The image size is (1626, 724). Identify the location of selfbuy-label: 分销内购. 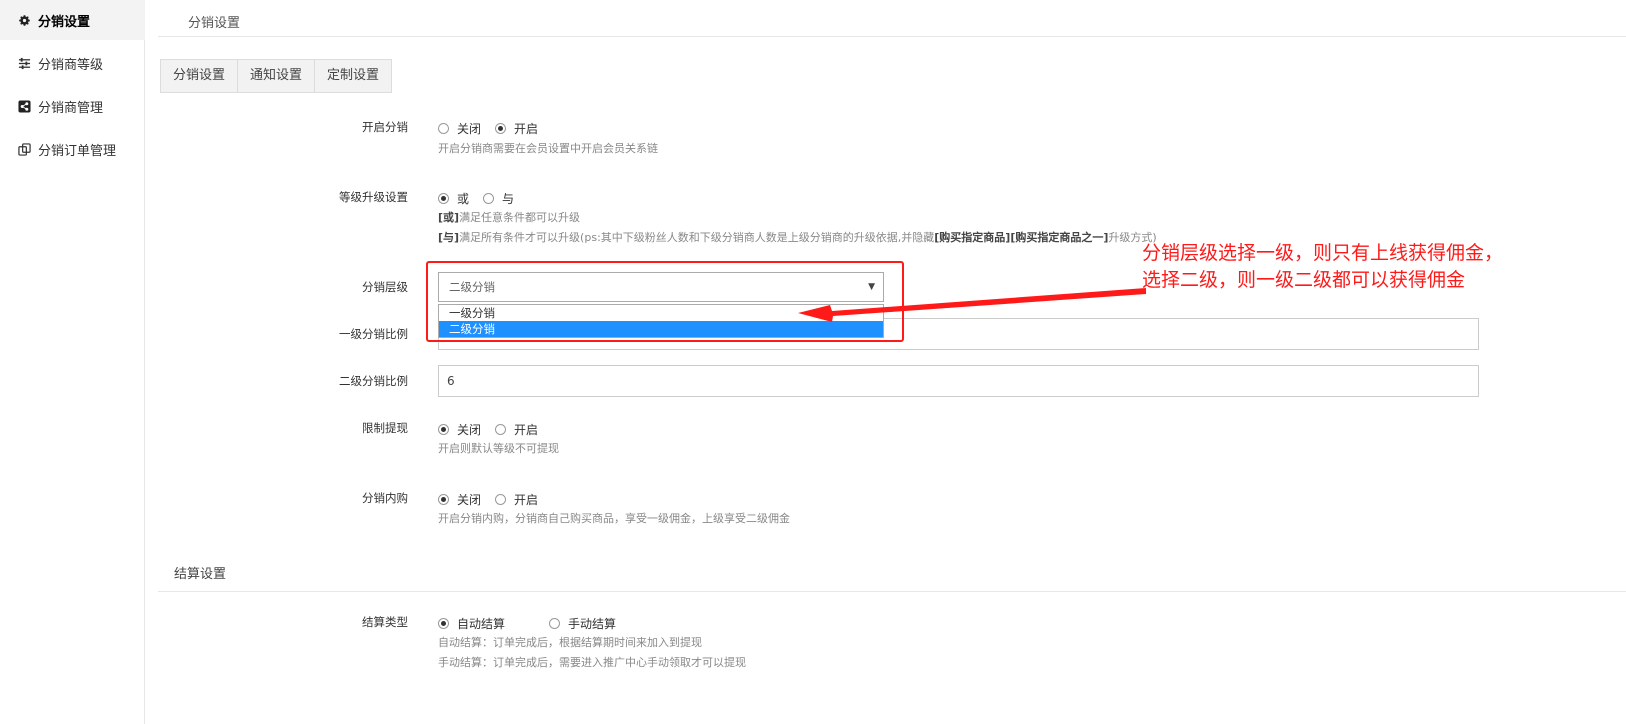
(385, 498).